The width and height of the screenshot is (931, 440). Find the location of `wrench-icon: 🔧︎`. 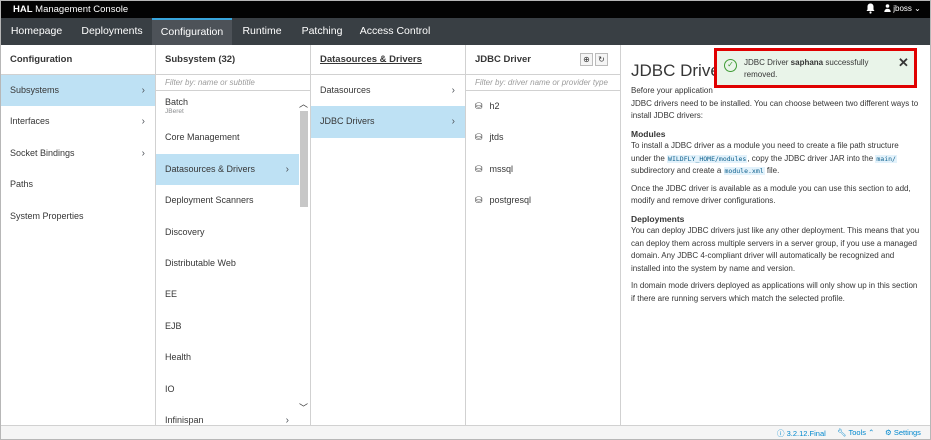

wrench-icon: 🔧︎ is located at coordinates (842, 432).